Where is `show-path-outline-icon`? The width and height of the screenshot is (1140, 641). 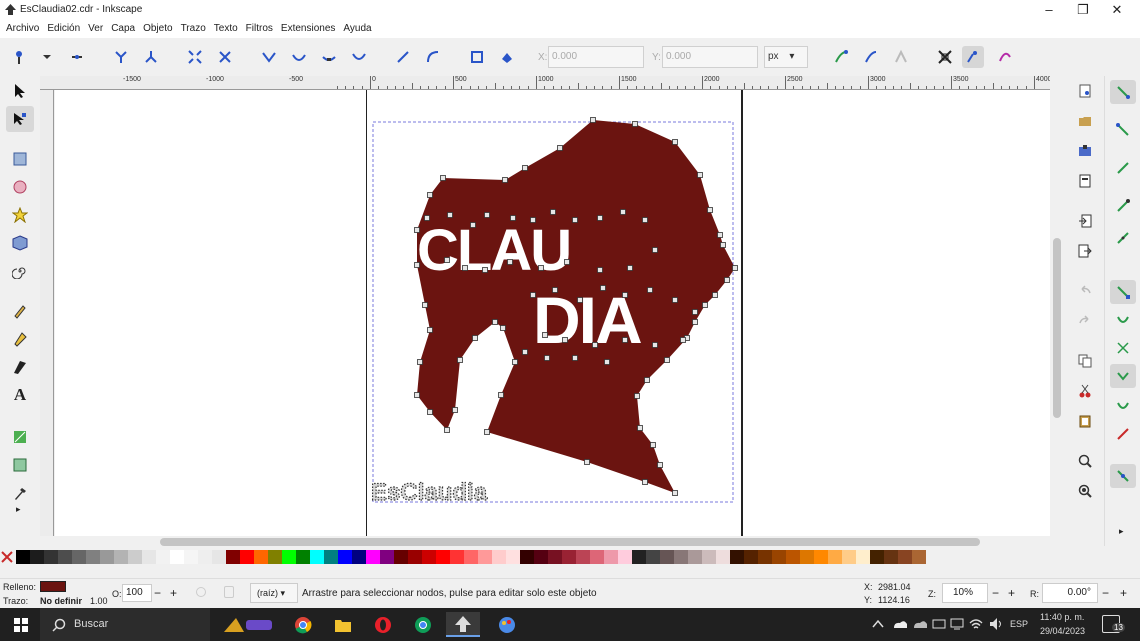
show-path-outline-icon is located at coordinates (1005, 57).